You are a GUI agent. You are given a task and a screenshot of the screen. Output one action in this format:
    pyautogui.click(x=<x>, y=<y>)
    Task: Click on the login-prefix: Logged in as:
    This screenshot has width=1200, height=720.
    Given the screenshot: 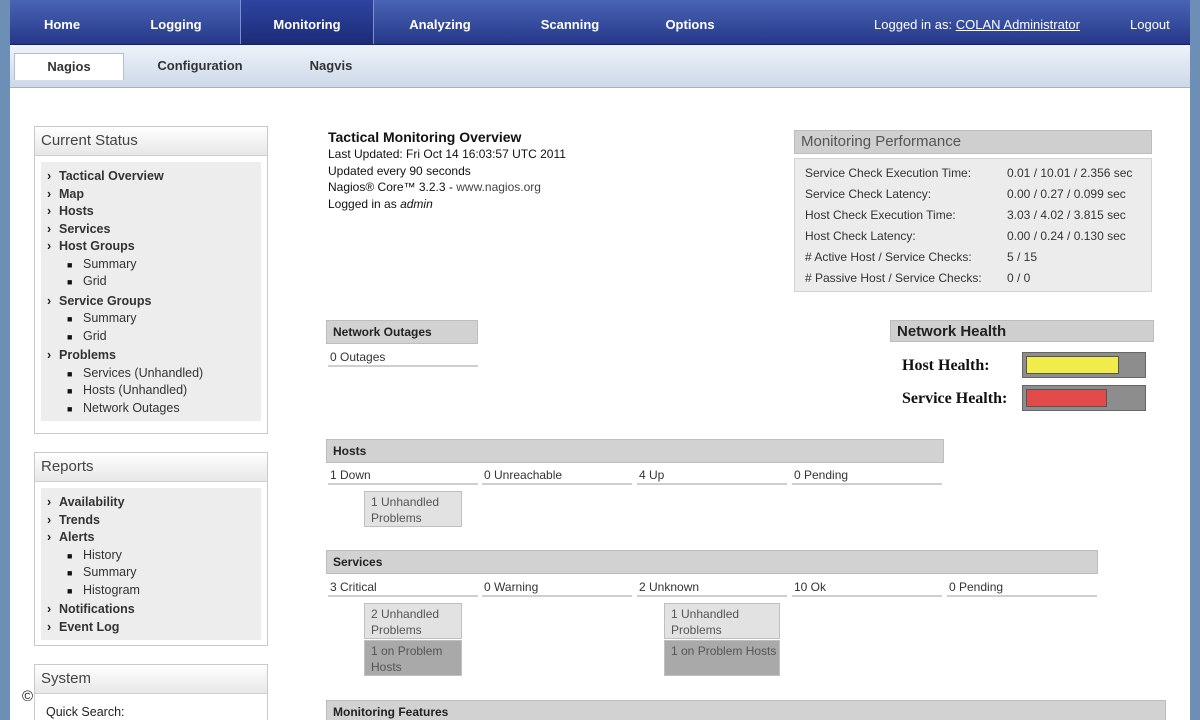 What is the action you would take?
    pyautogui.click(x=913, y=24)
    